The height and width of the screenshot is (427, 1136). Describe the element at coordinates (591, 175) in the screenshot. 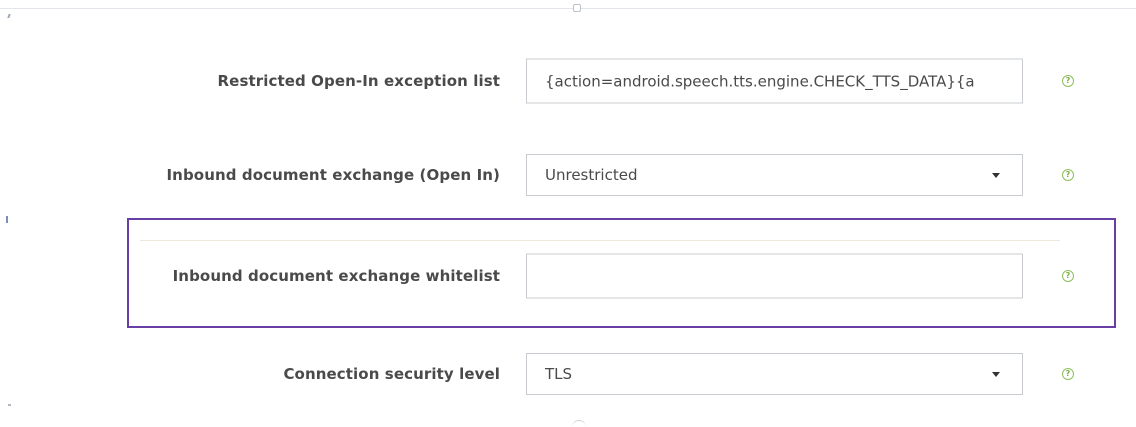

I see `inbound-open-in-value: Unrestricted` at that location.